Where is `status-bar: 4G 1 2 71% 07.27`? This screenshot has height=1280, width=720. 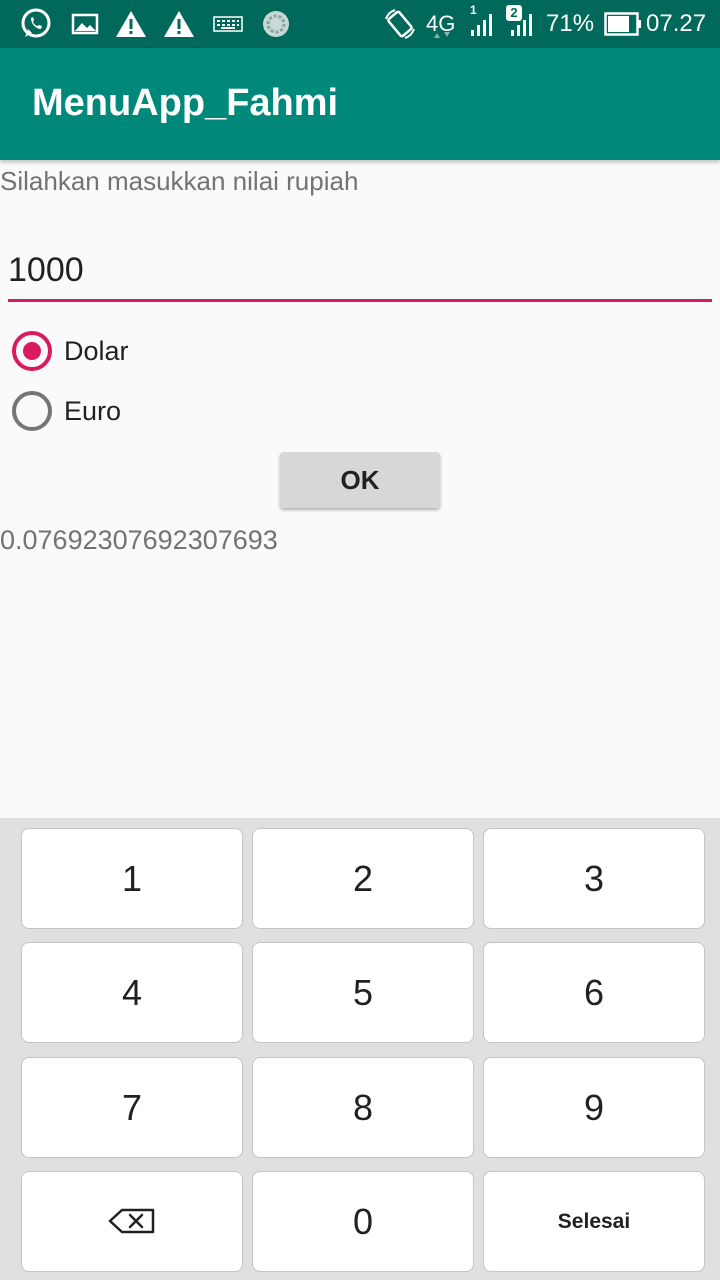
status-bar: 4G 1 2 71% 07.27 is located at coordinates (360, 24).